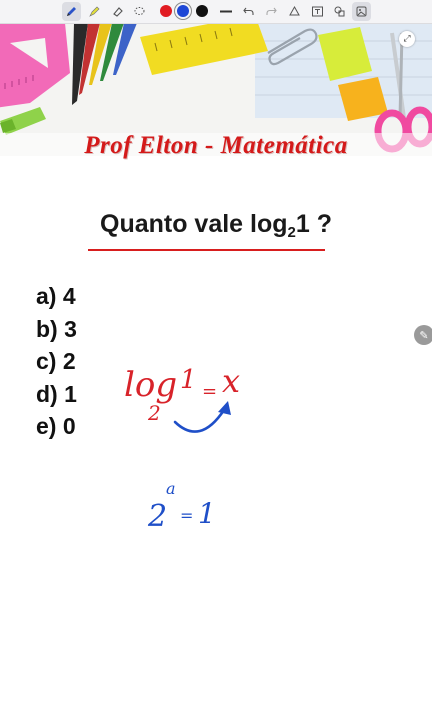 Image resolution: width=432 pixels, height=720 pixels. What do you see at coordinates (317, 11) in the screenshot?
I see `text-box-icon` at bounding box center [317, 11].